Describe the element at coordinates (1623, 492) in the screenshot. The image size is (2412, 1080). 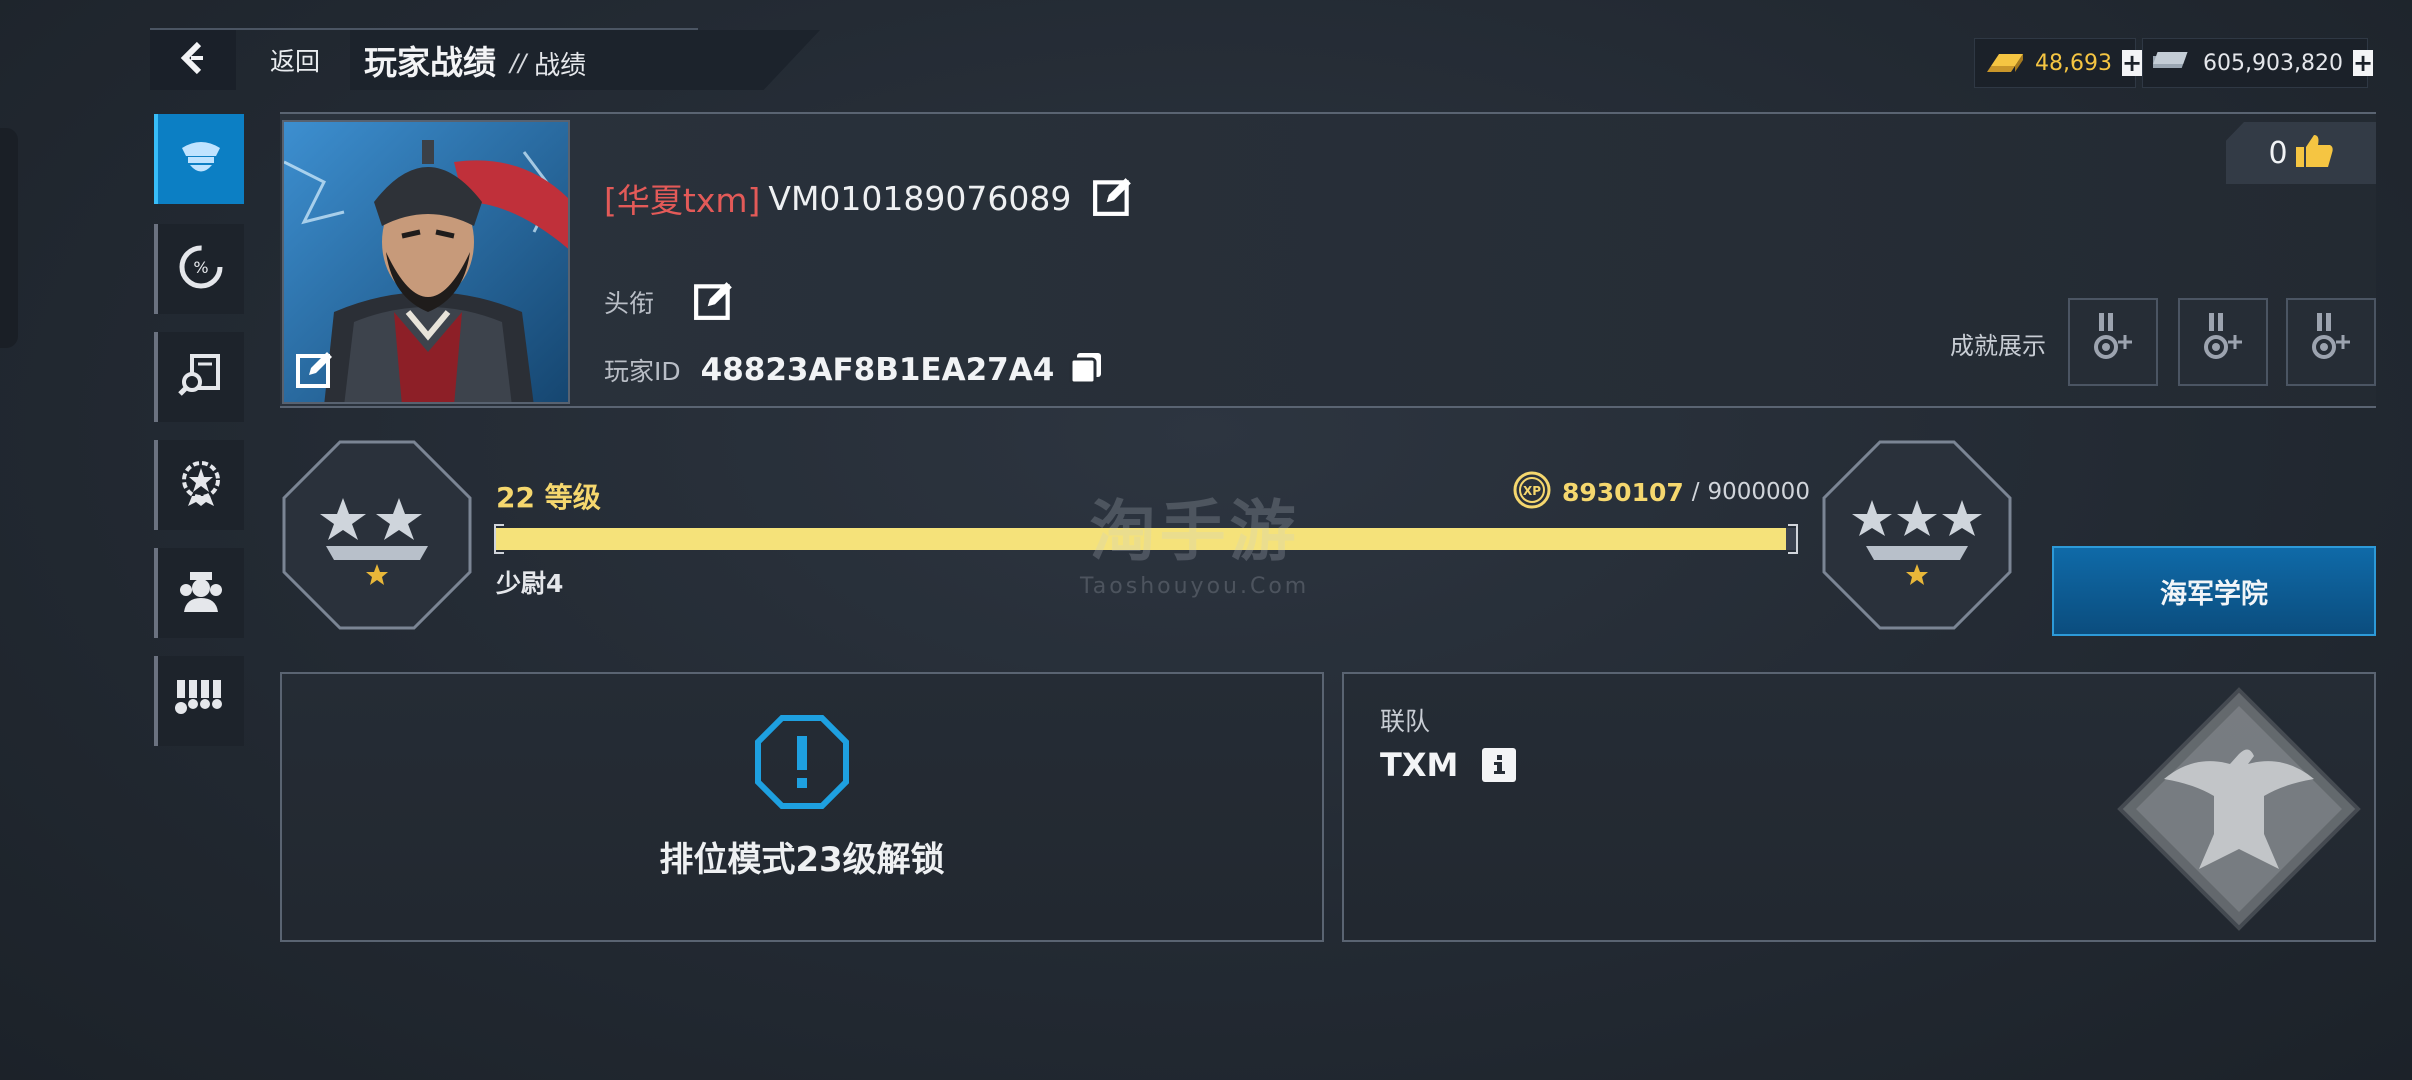
I see `xp-current: 8930107` at that location.